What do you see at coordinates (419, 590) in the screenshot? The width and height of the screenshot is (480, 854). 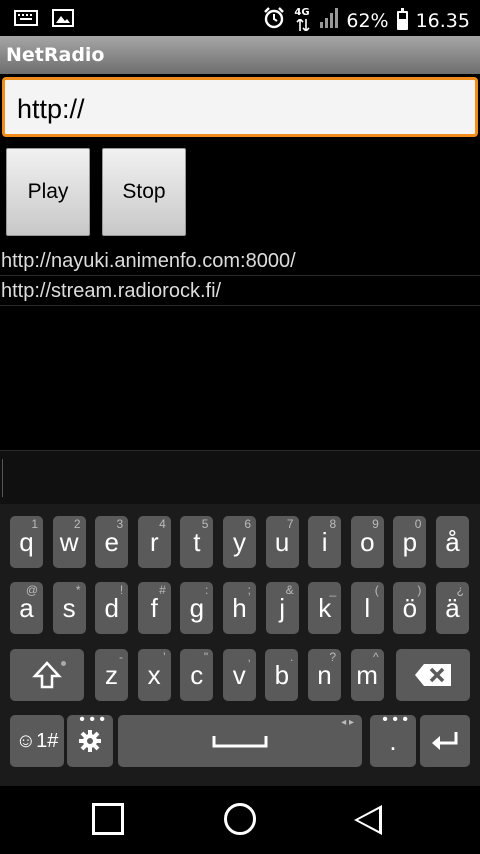 I see `key-hint: )` at bounding box center [419, 590].